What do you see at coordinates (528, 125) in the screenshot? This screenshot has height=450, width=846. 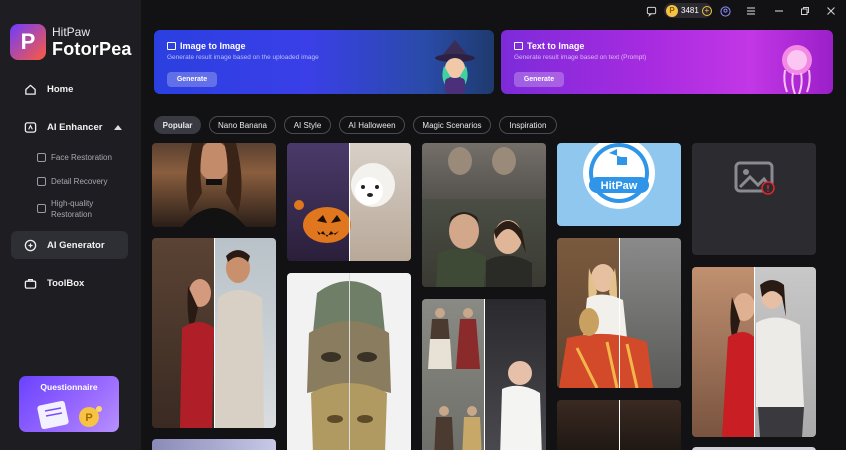 I see `tab-inspiration: Inspiration` at bounding box center [528, 125].